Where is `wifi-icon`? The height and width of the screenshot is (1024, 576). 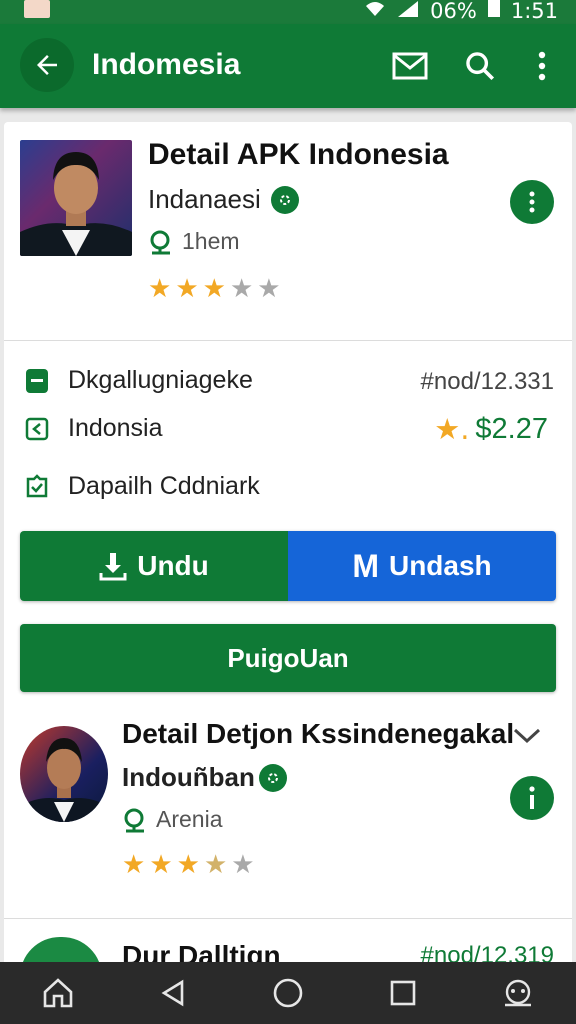
wifi-icon is located at coordinates (375, 11).